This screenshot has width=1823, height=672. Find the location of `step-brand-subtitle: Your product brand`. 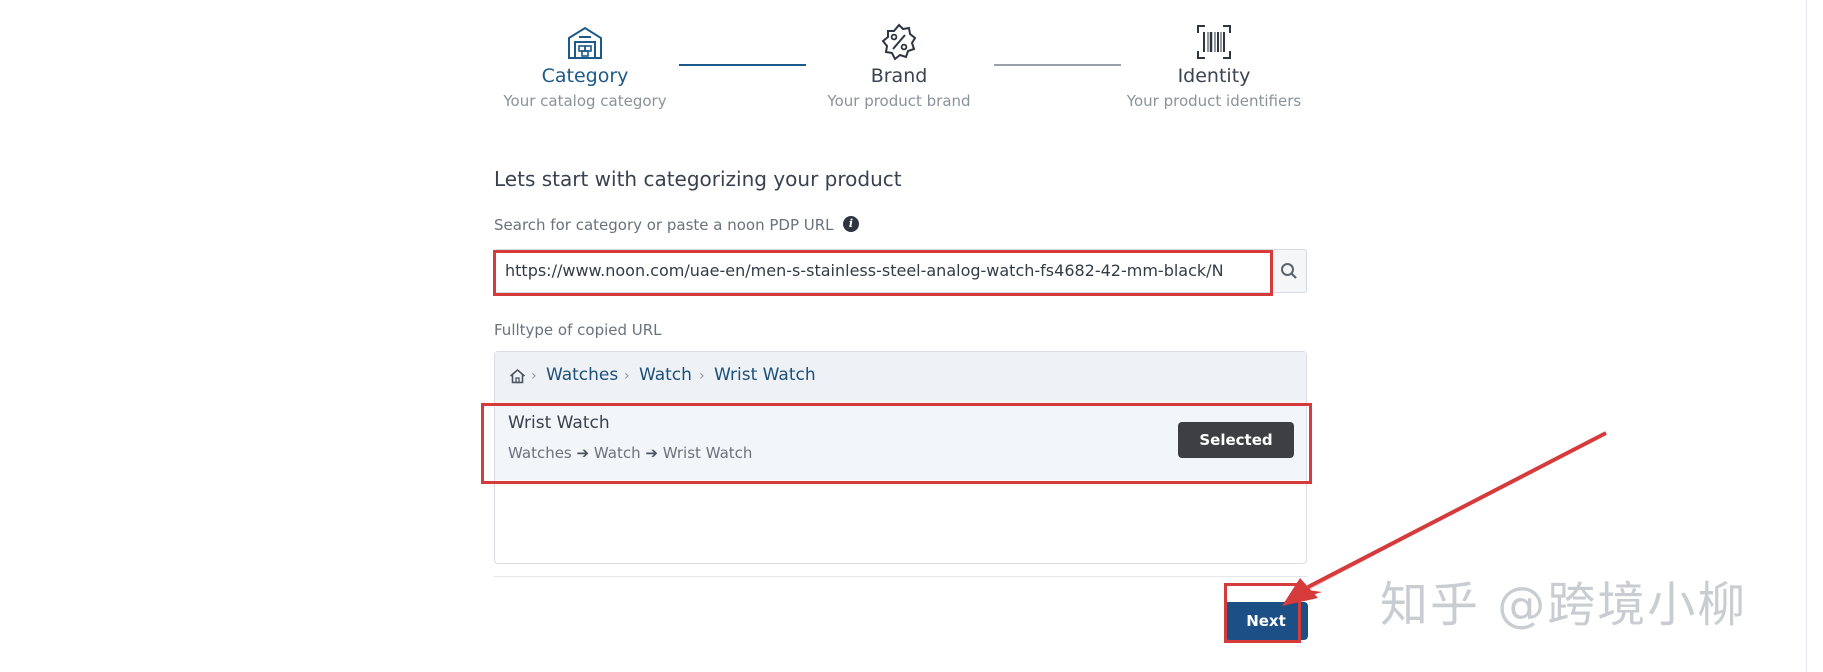

step-brand-subtitle: Your product brand is located at coordinates (899, 101).